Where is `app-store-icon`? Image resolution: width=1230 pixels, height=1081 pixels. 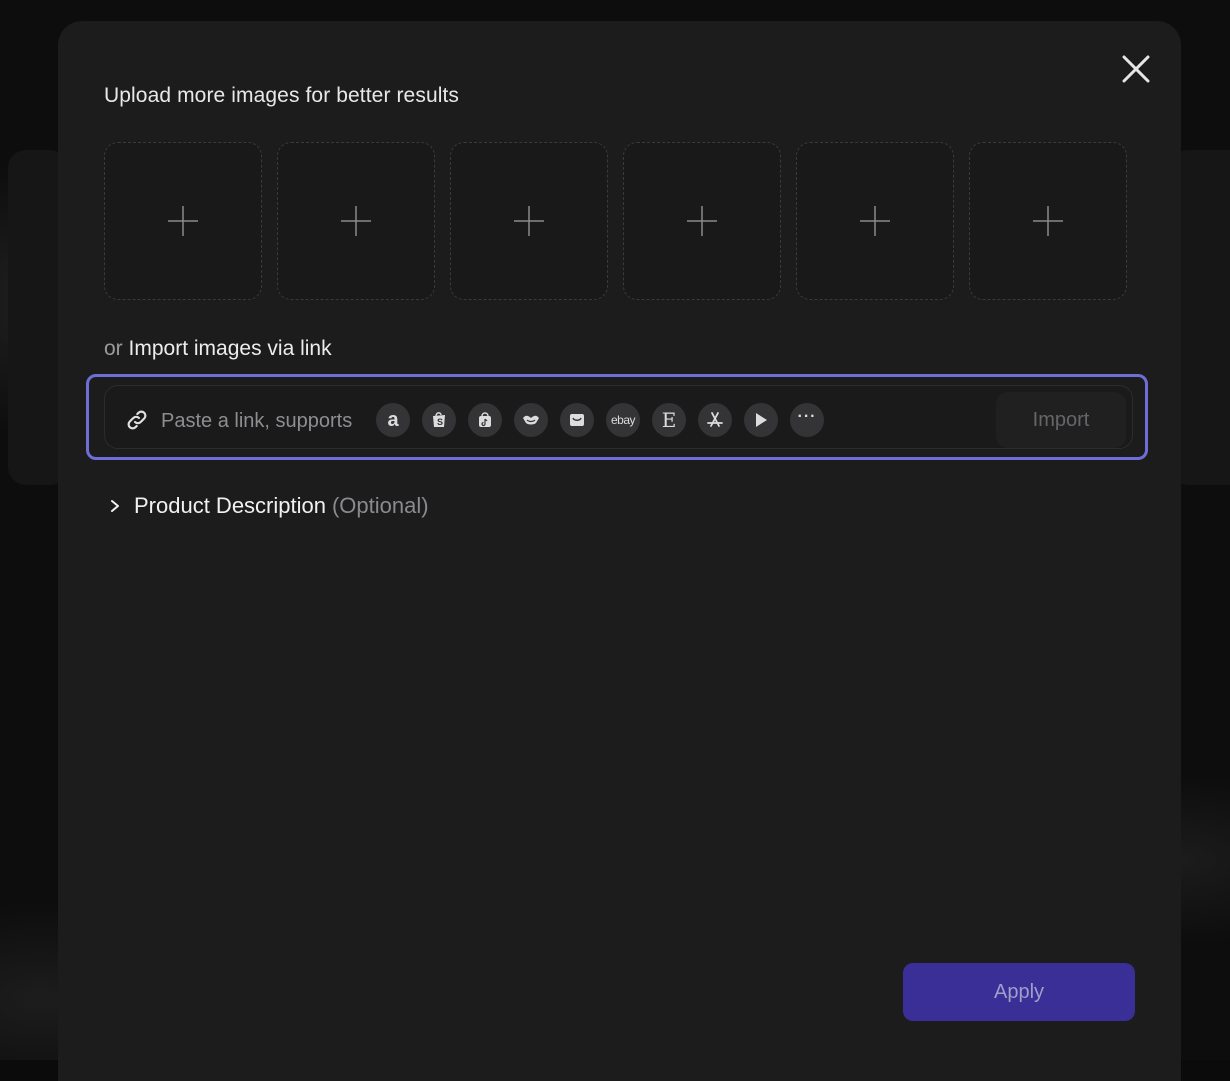
app-store-icon is located at coordinates (715, 420).